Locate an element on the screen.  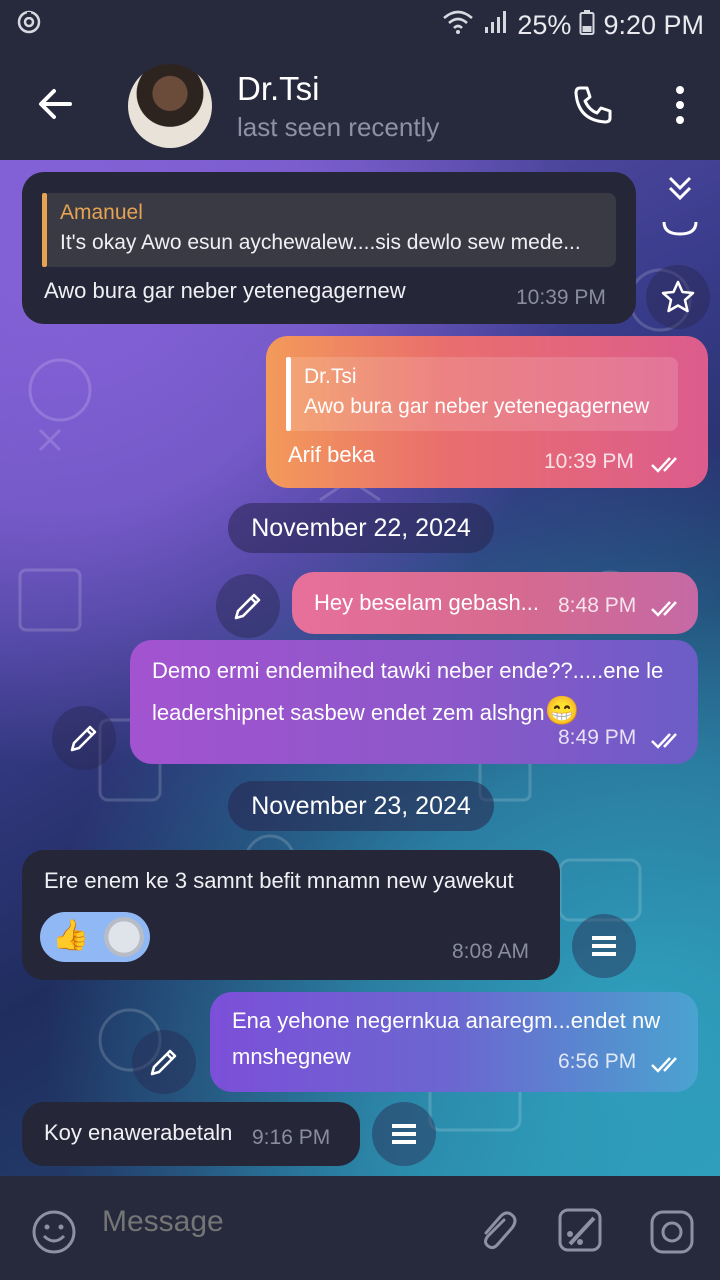
sticker-icon is located at coordinates (580, 1230).